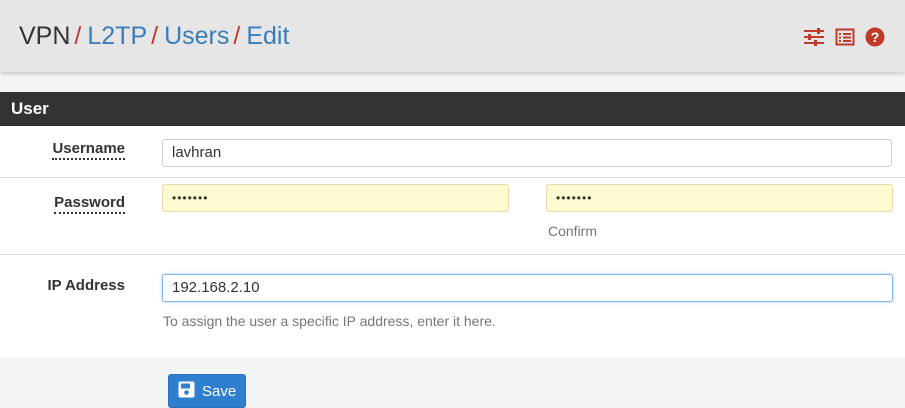 This screenshot has height=408, width=905. What do you see at coordinates (89, 204) in the screenshot?
I see `password-label: Password` at bounding box center [89, 204].